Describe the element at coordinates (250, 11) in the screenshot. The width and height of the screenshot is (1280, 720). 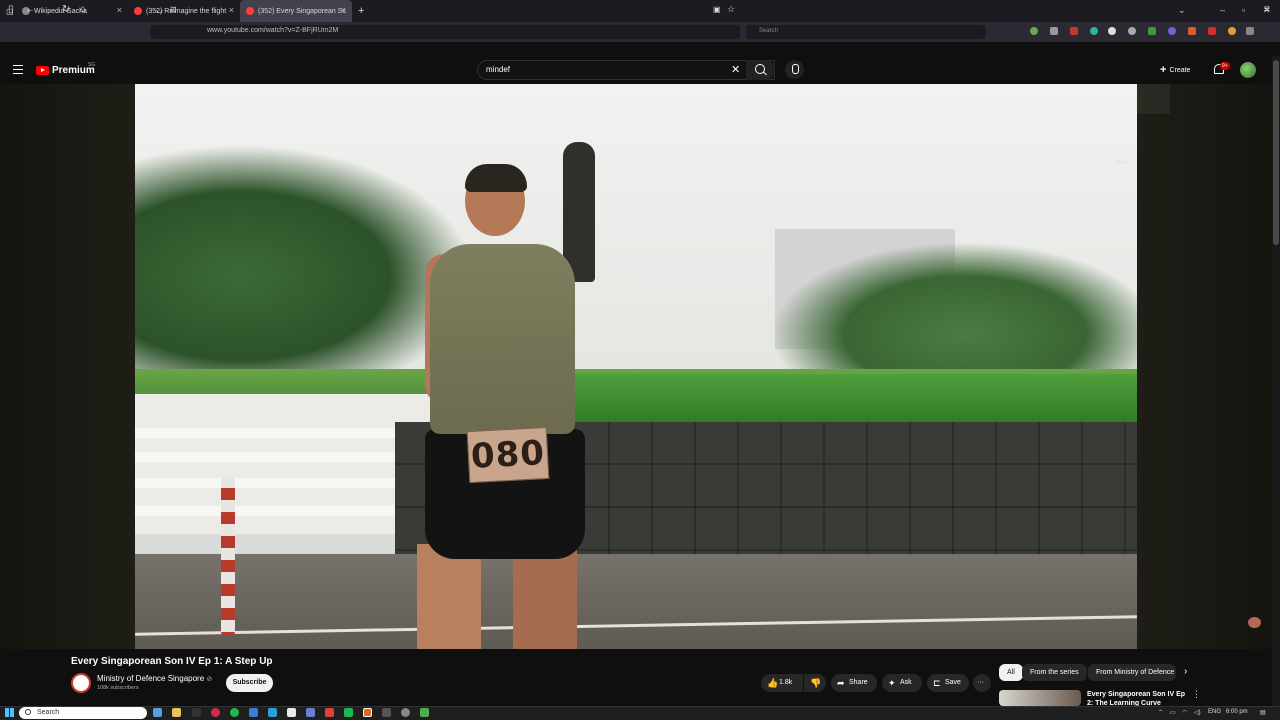
I see `youtube-favicon-icon` at that location.